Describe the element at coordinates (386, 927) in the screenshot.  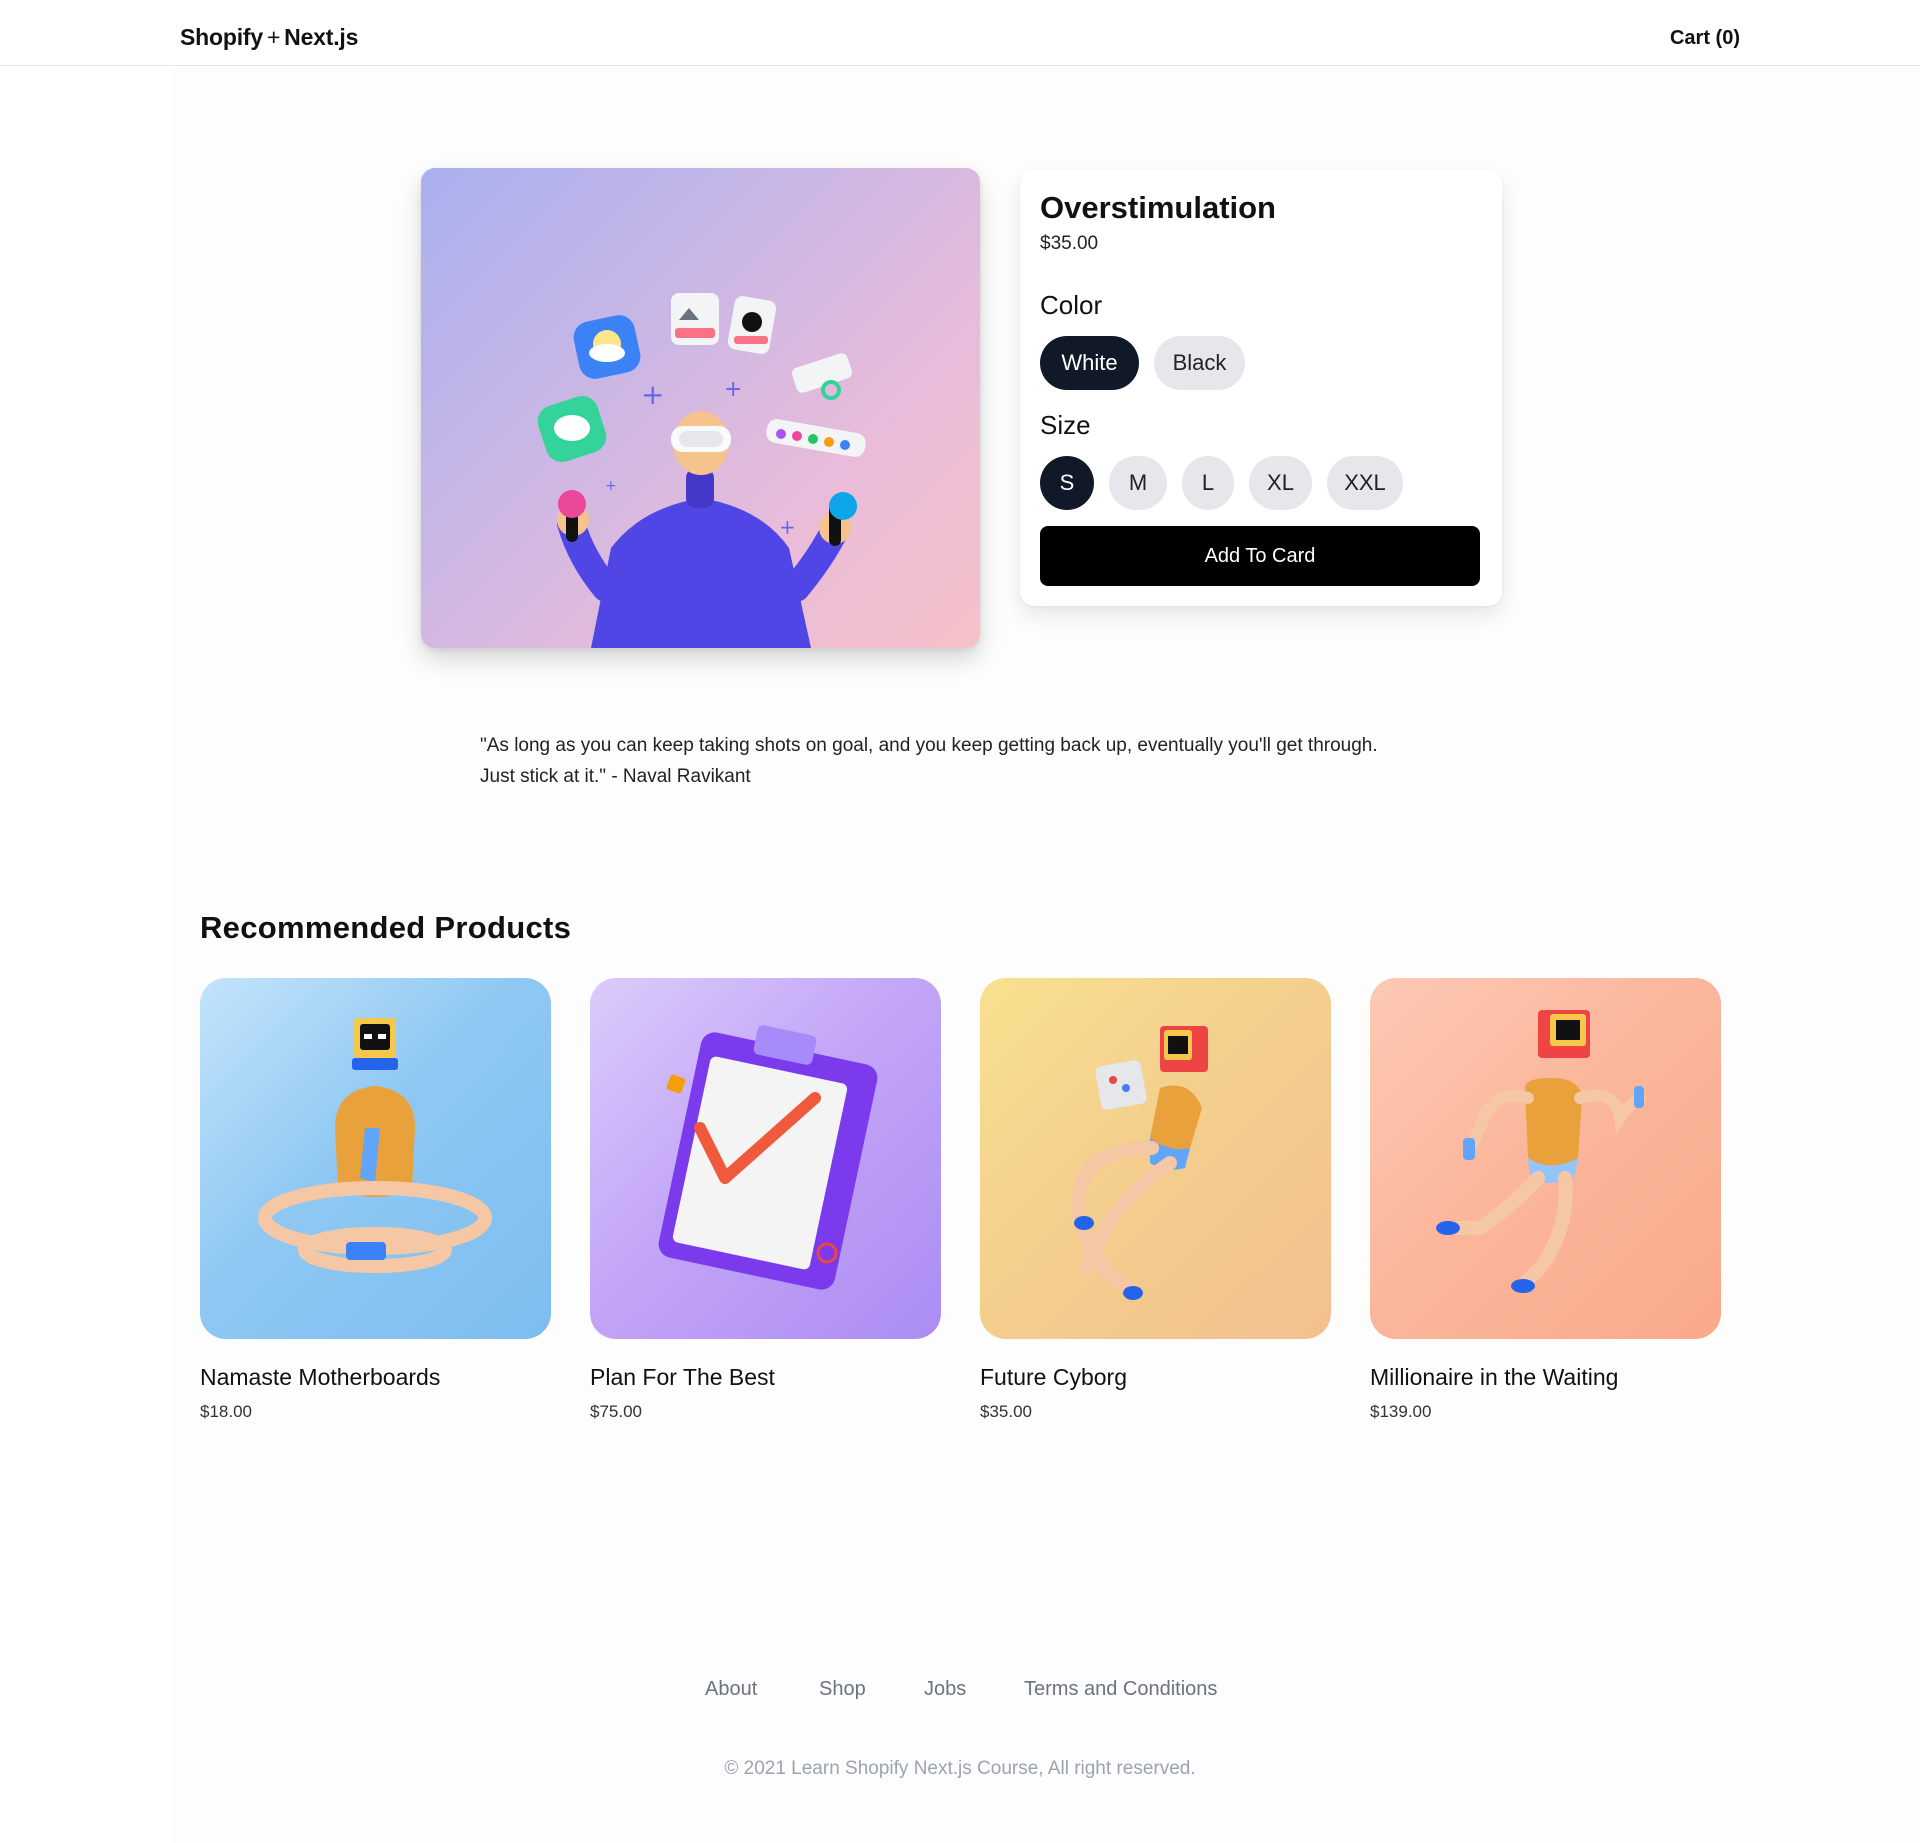
I see `recommended-title: Recommended Products` at that location.